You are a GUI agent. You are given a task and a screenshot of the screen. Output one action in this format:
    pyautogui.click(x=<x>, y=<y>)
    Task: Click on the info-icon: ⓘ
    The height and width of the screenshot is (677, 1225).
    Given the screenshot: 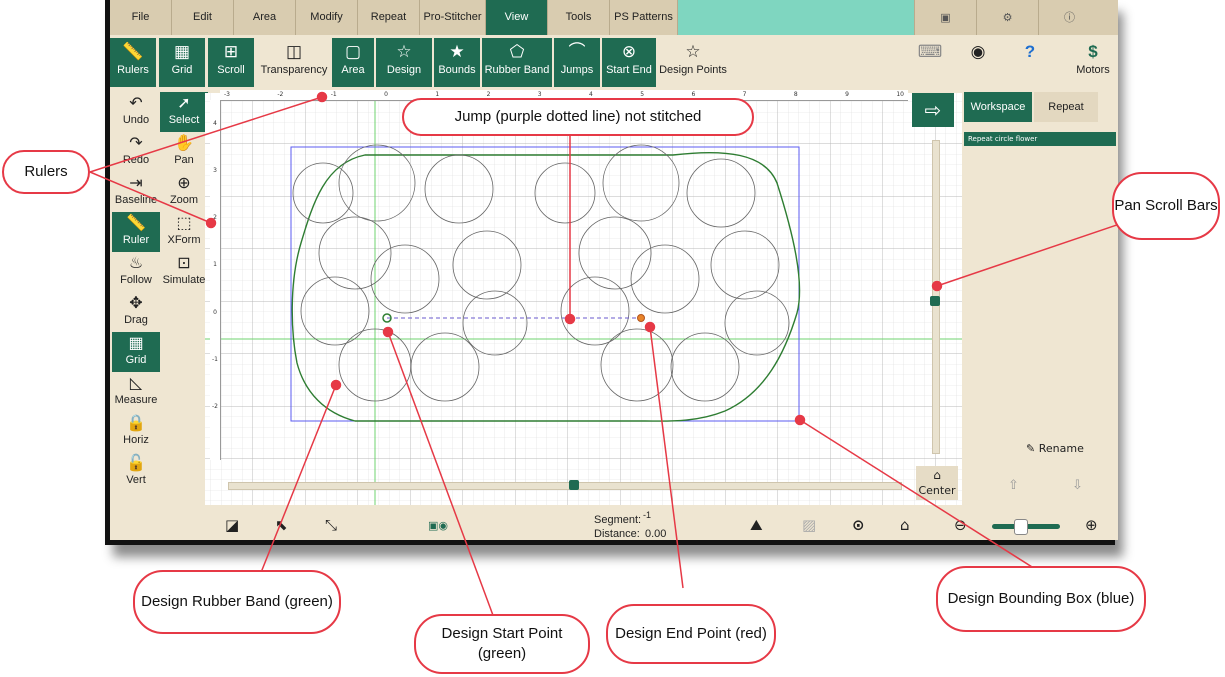 What is the action you would take?
    pyautogui.click(x=1069, y=17)
    